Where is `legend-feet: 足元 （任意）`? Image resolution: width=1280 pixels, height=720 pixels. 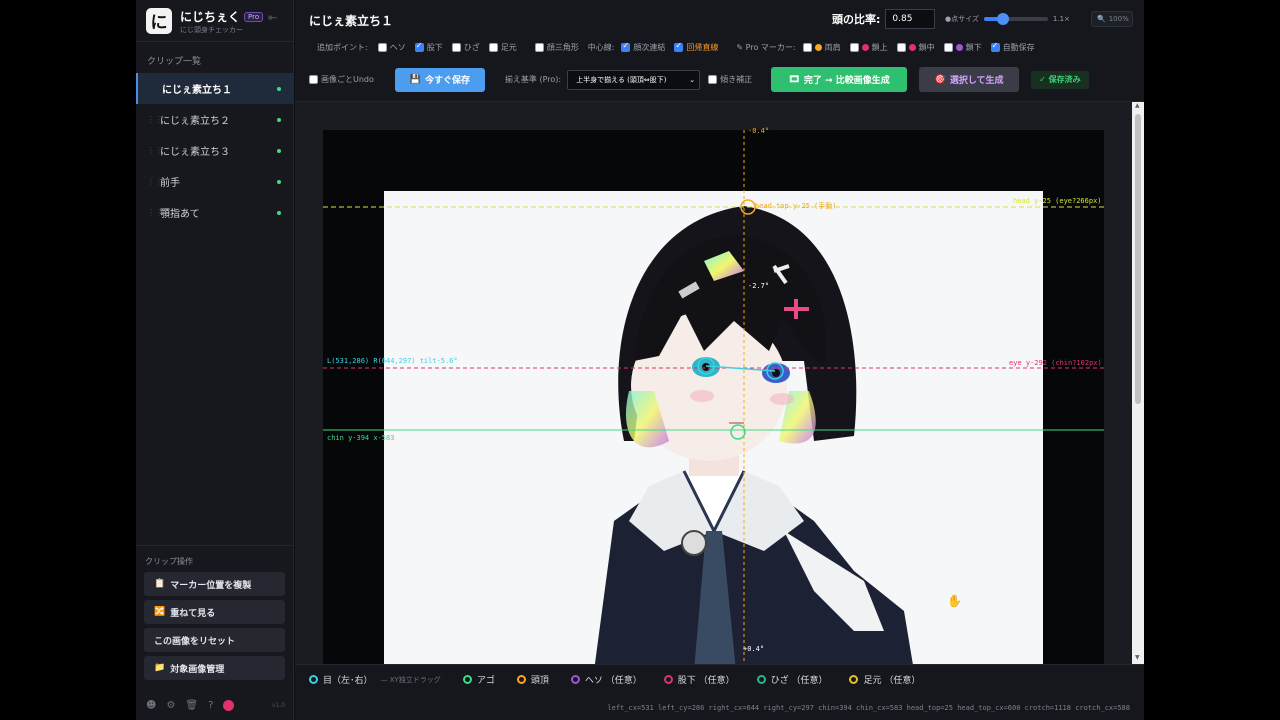 legend-feet: 足元 （任意） is located at coordinates (884, 679).